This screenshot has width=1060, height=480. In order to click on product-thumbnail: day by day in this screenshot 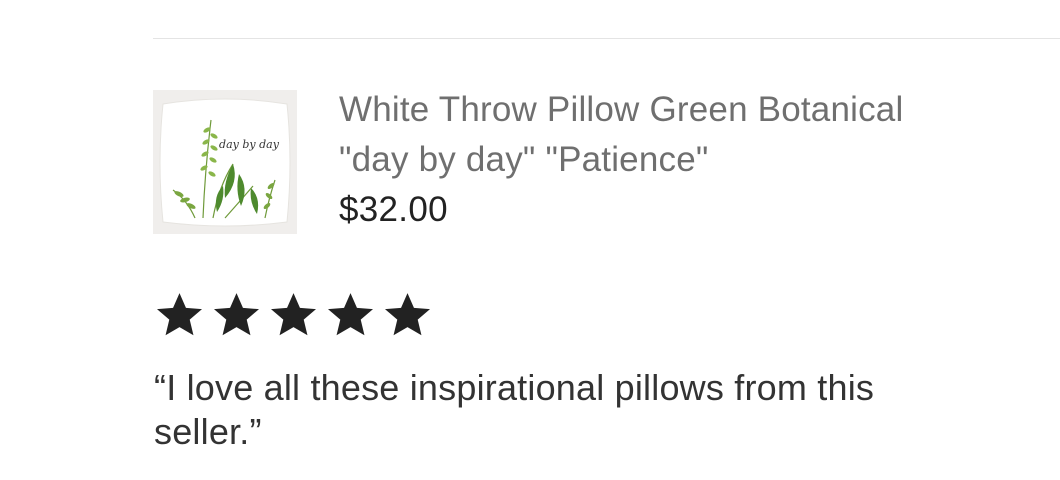, I will do `click(225, 162)`.